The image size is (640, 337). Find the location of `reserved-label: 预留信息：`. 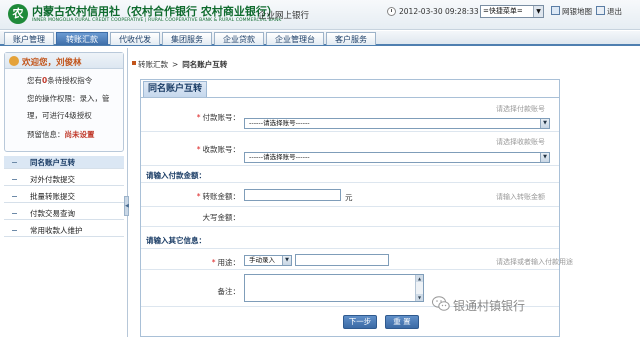

reserved-label: 预留信息： is located at coordinates (46, 134).